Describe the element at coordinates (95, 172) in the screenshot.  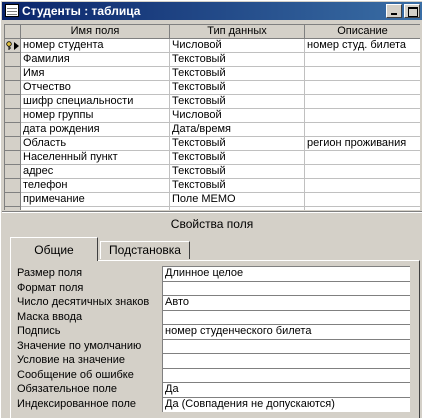
I see `field-name-cell: адрес` at that location.